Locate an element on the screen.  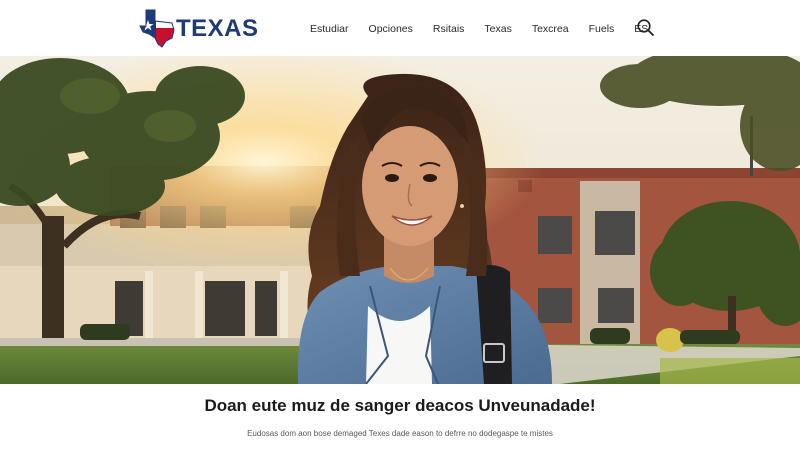
brand-name: TEXAS is located at coordinates (217, 28).